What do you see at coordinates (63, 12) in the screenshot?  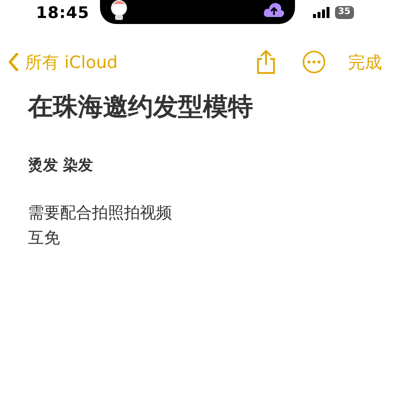 I see `clock-time: 18:45` at bounding box center [63, 12].